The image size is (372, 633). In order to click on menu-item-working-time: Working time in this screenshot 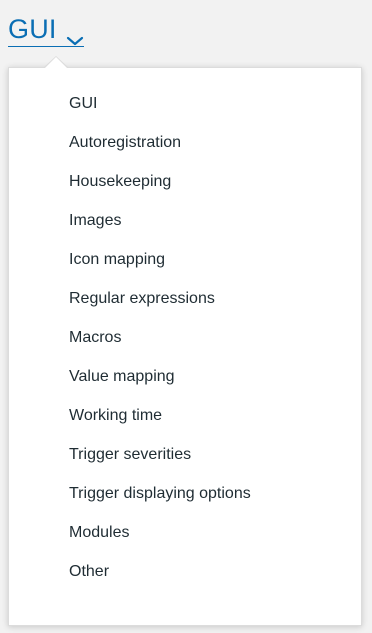, I will do `click(185, 415)`.